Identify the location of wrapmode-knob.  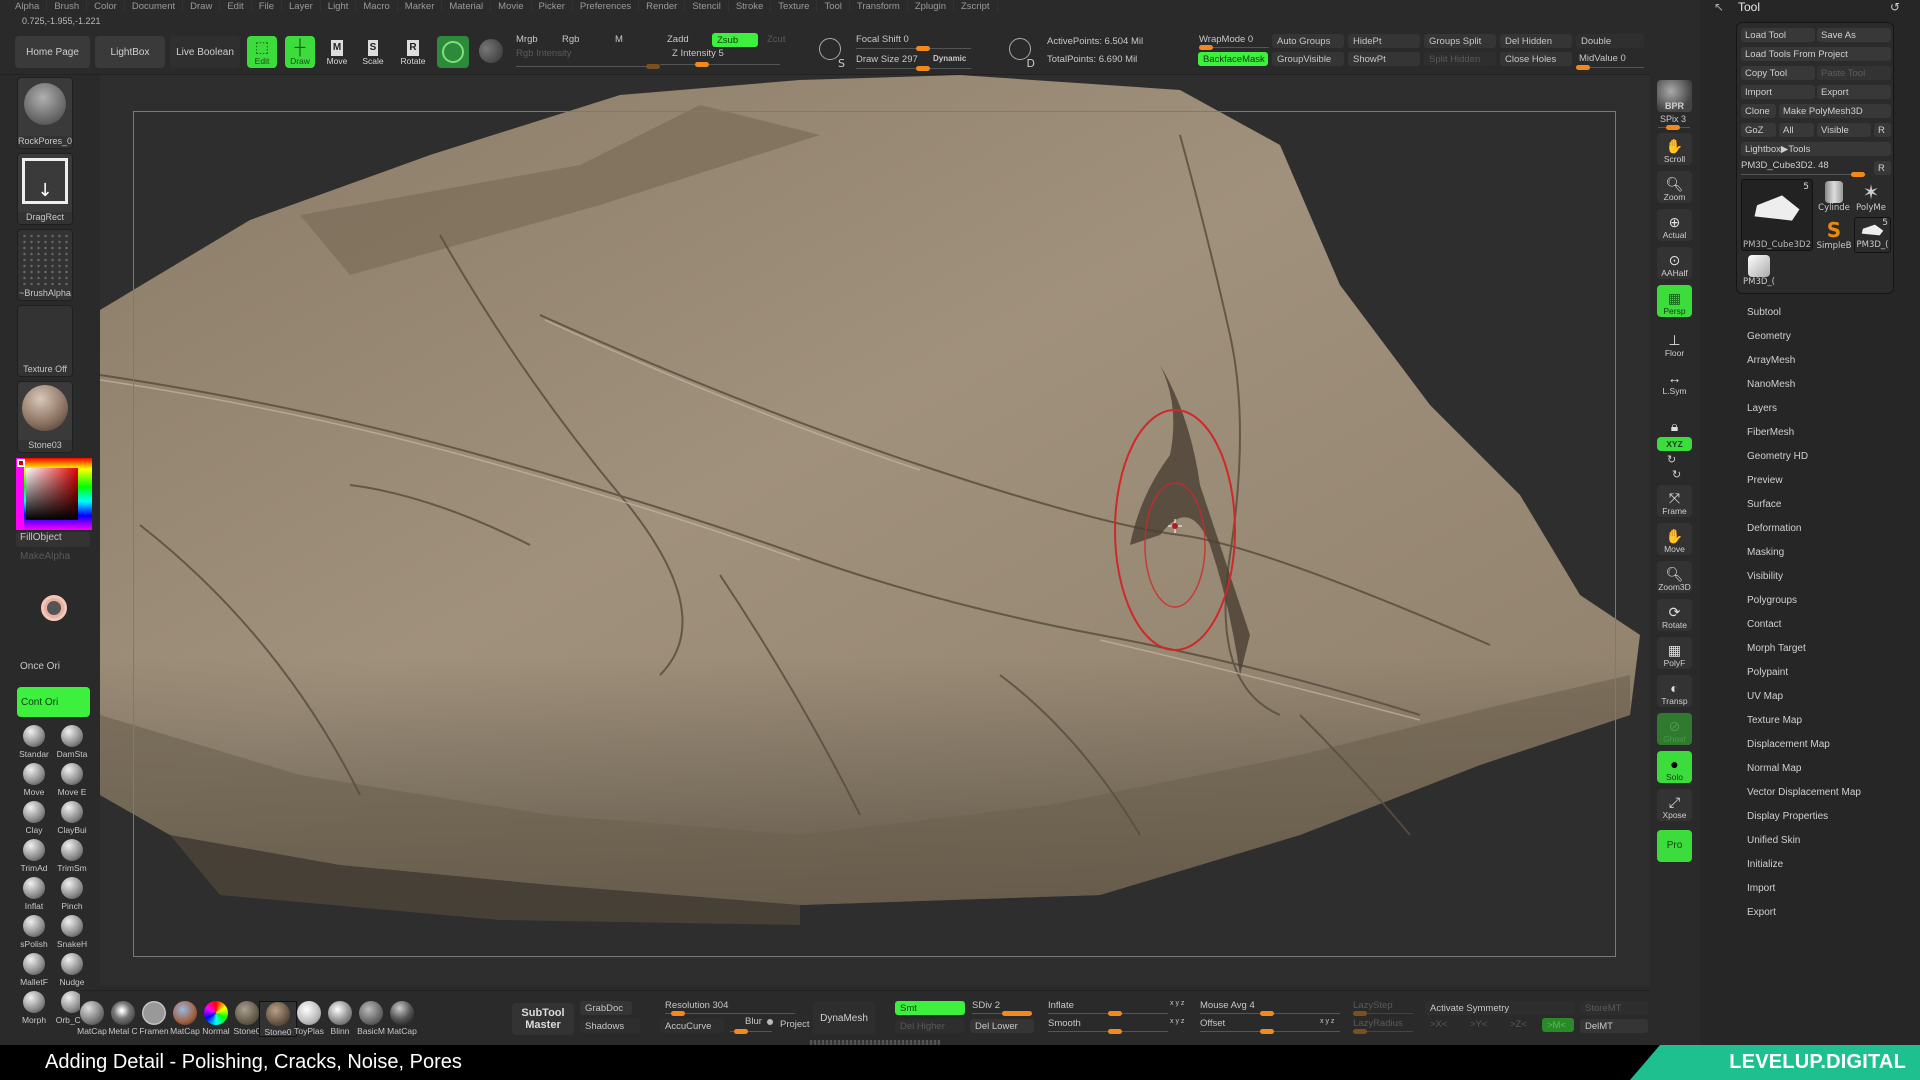
(1206, 47).